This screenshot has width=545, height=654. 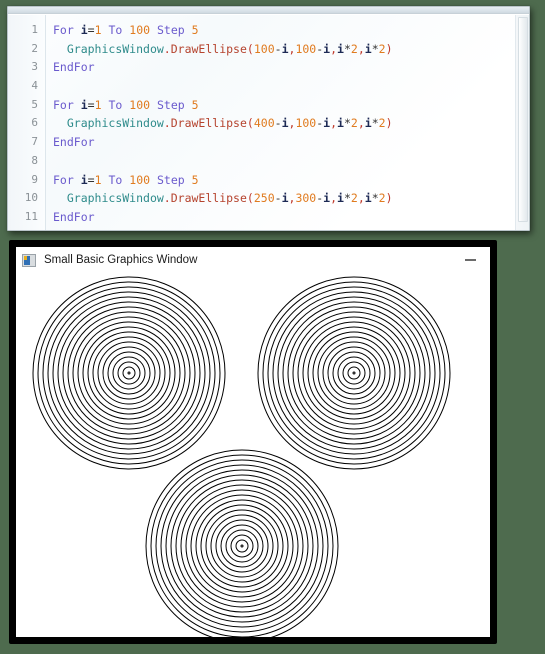 I want to click on minimize-icon, so click(x=470, y=260).